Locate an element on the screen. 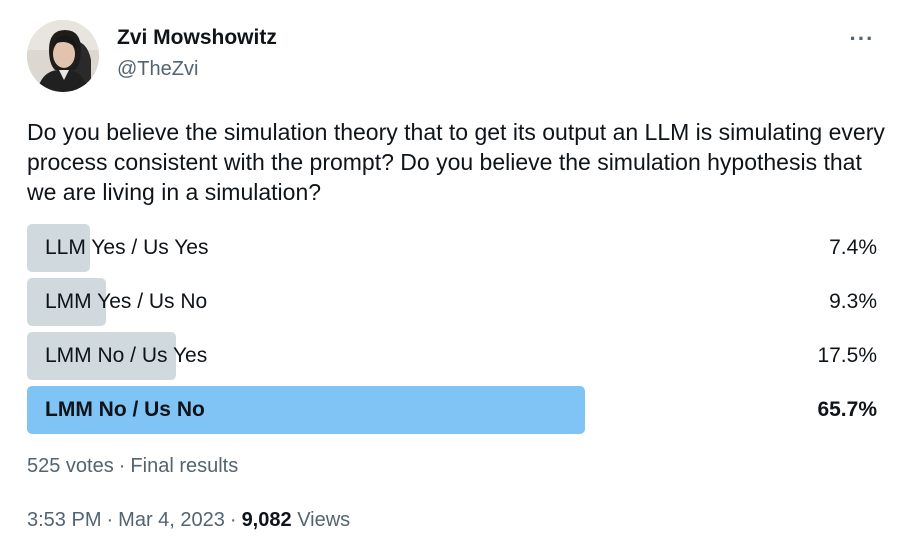 This screenshot has width=904, height=546. tweet-date: Mar 4, 2023 is located at coordinates (171, 520).